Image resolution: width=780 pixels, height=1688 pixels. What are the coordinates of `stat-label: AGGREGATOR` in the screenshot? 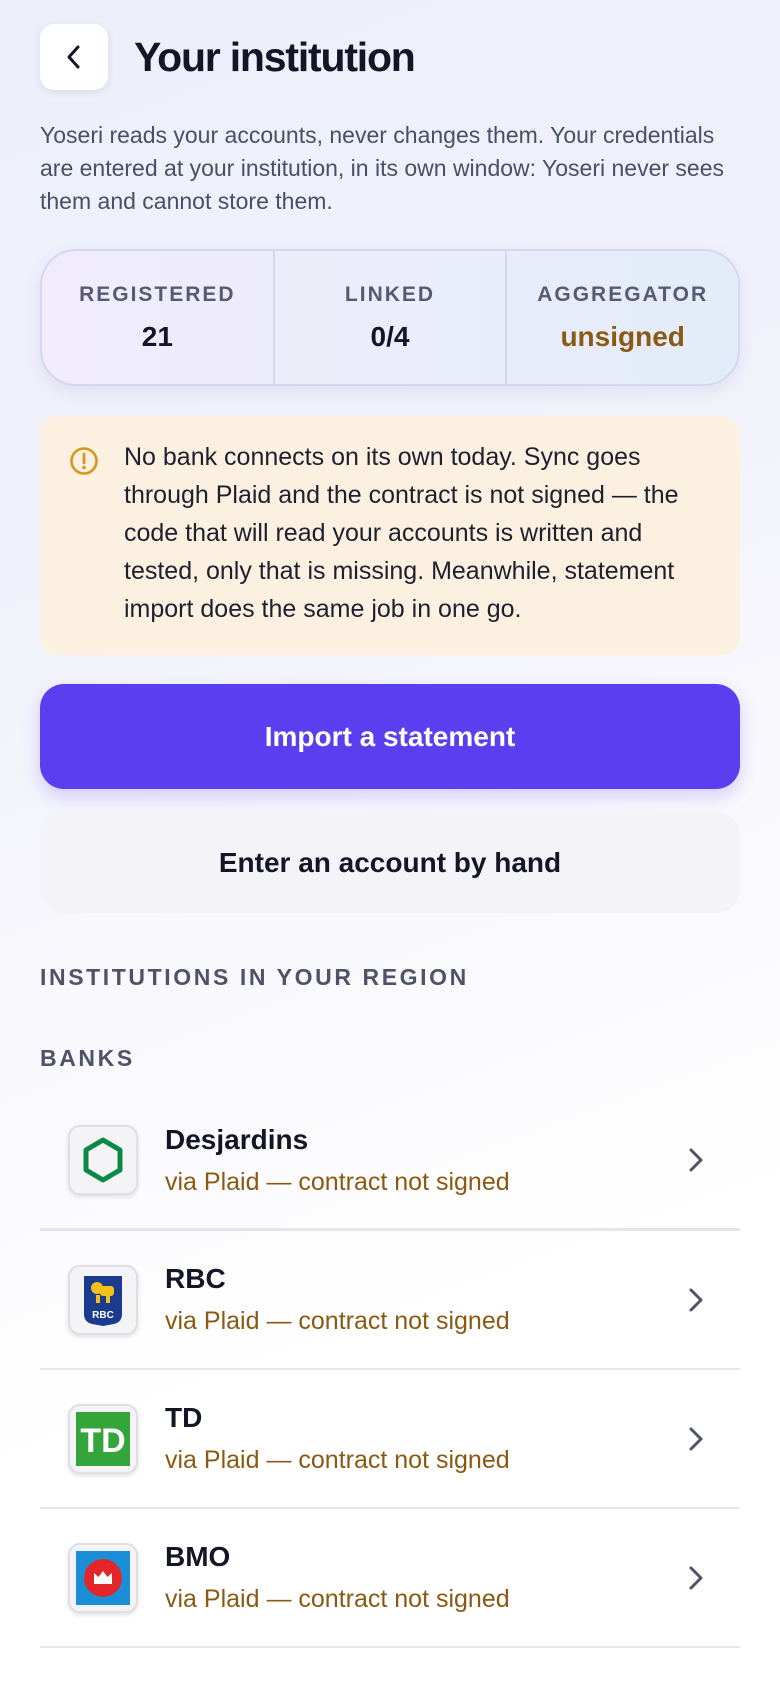 It's located at (623, 294).